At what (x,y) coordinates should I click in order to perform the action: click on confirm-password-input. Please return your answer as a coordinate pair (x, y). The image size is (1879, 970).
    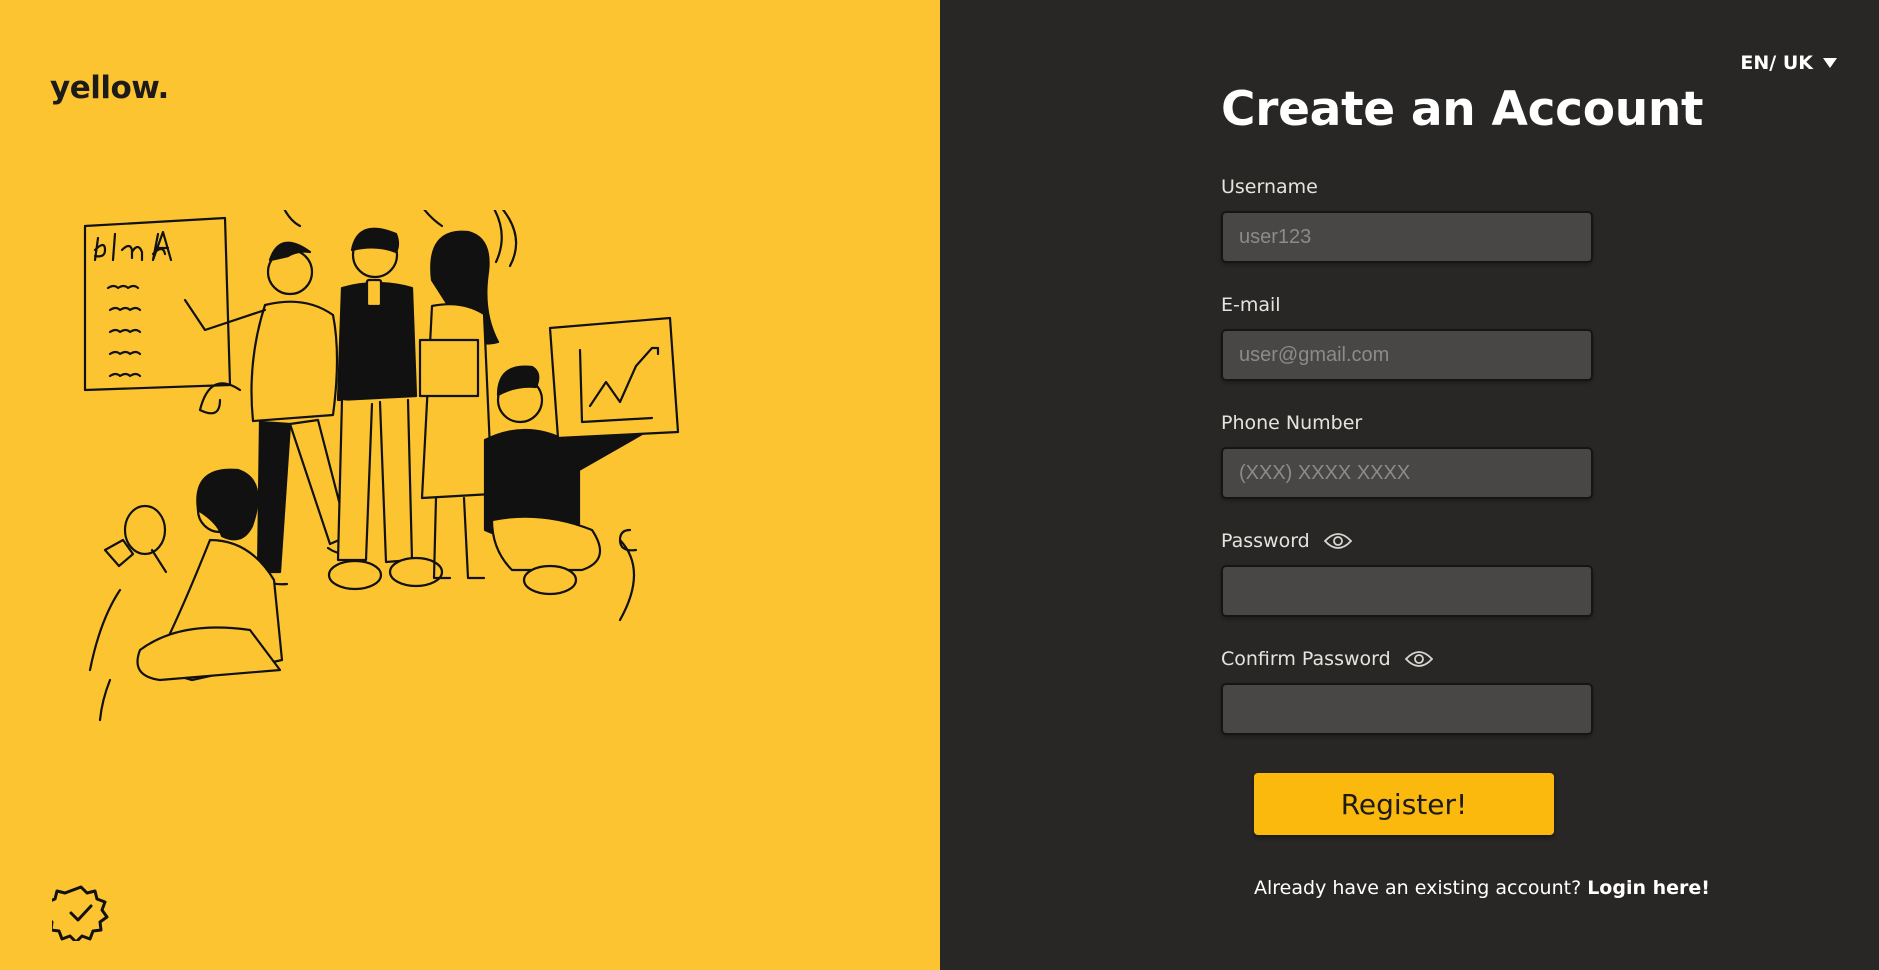
    Looking at the image, I should click on (1407, 709).